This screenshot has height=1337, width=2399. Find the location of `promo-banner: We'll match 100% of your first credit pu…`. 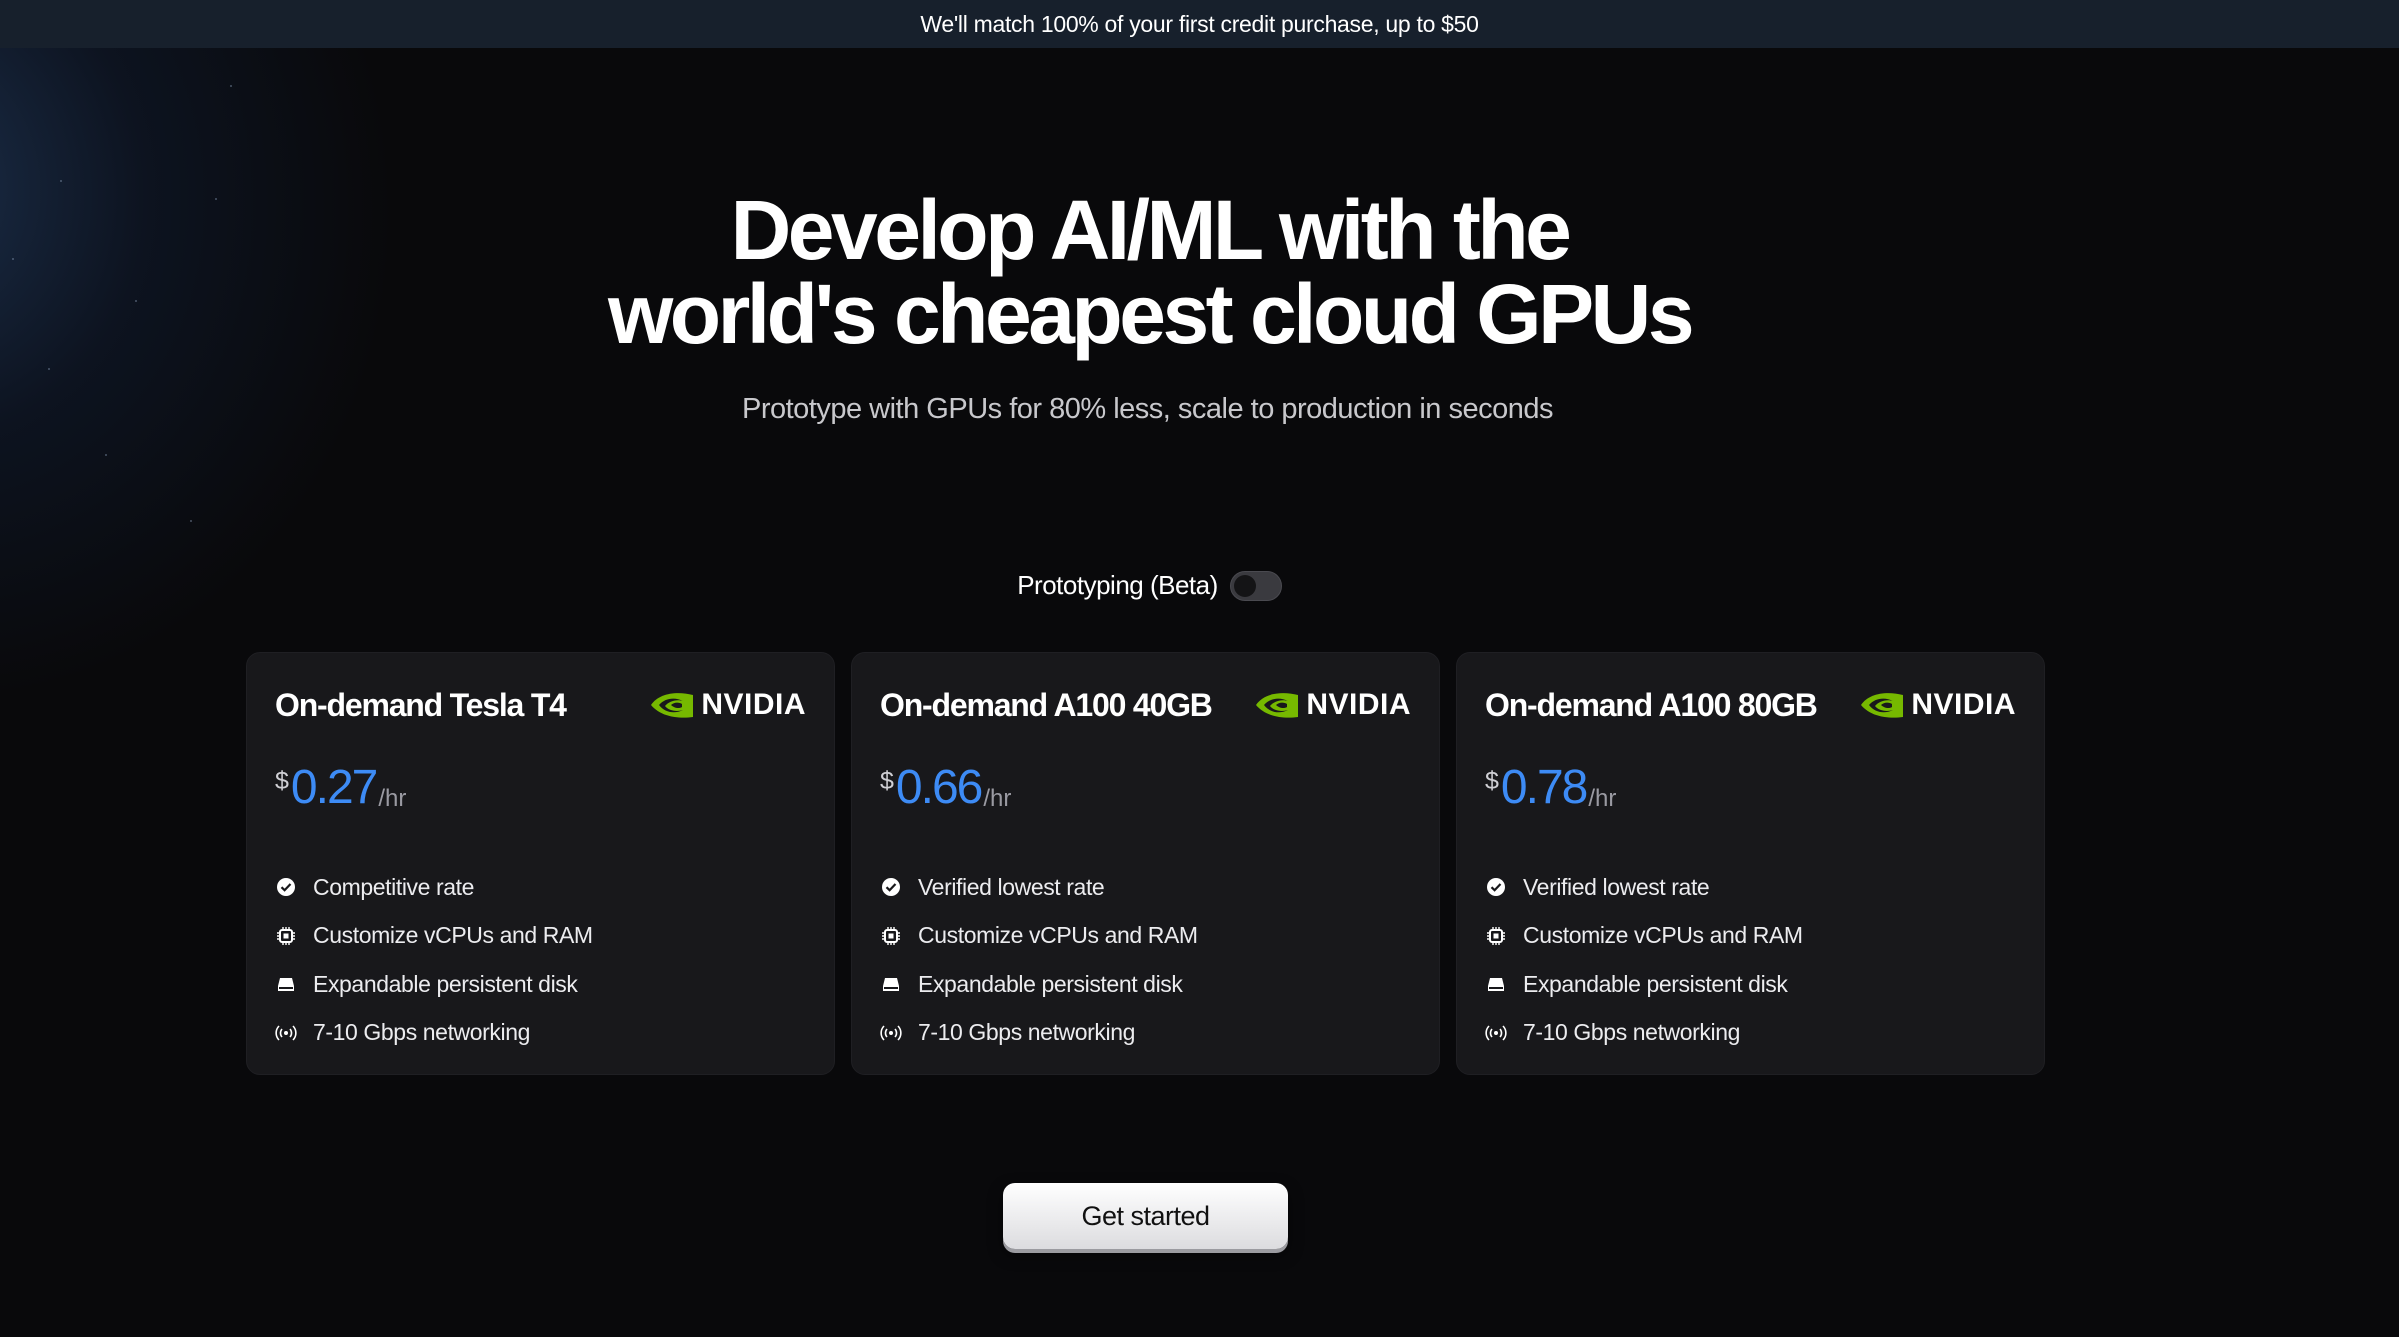

promo-banner: We'll match 100% of your first credit pu… is located at coordinates (1199, 24).